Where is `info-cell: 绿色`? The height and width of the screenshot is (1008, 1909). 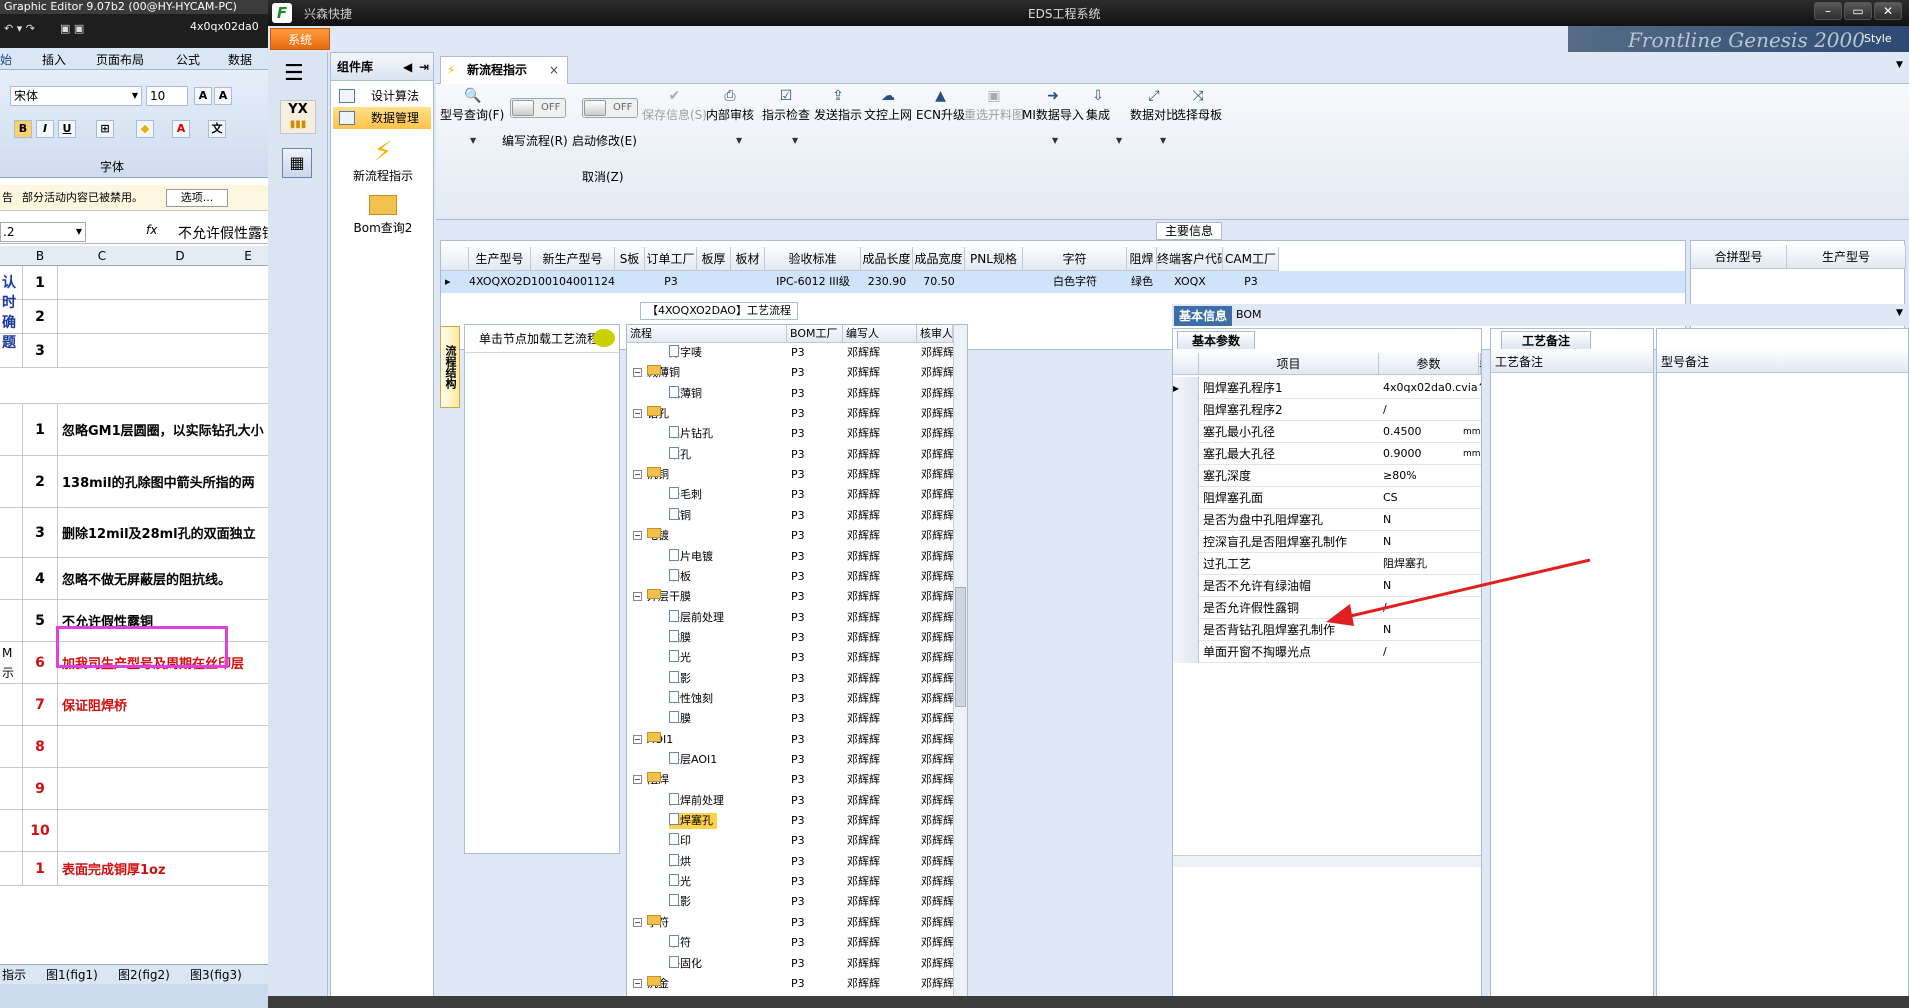 info-cell: 绿色 is located at coordinates (1142, 282).